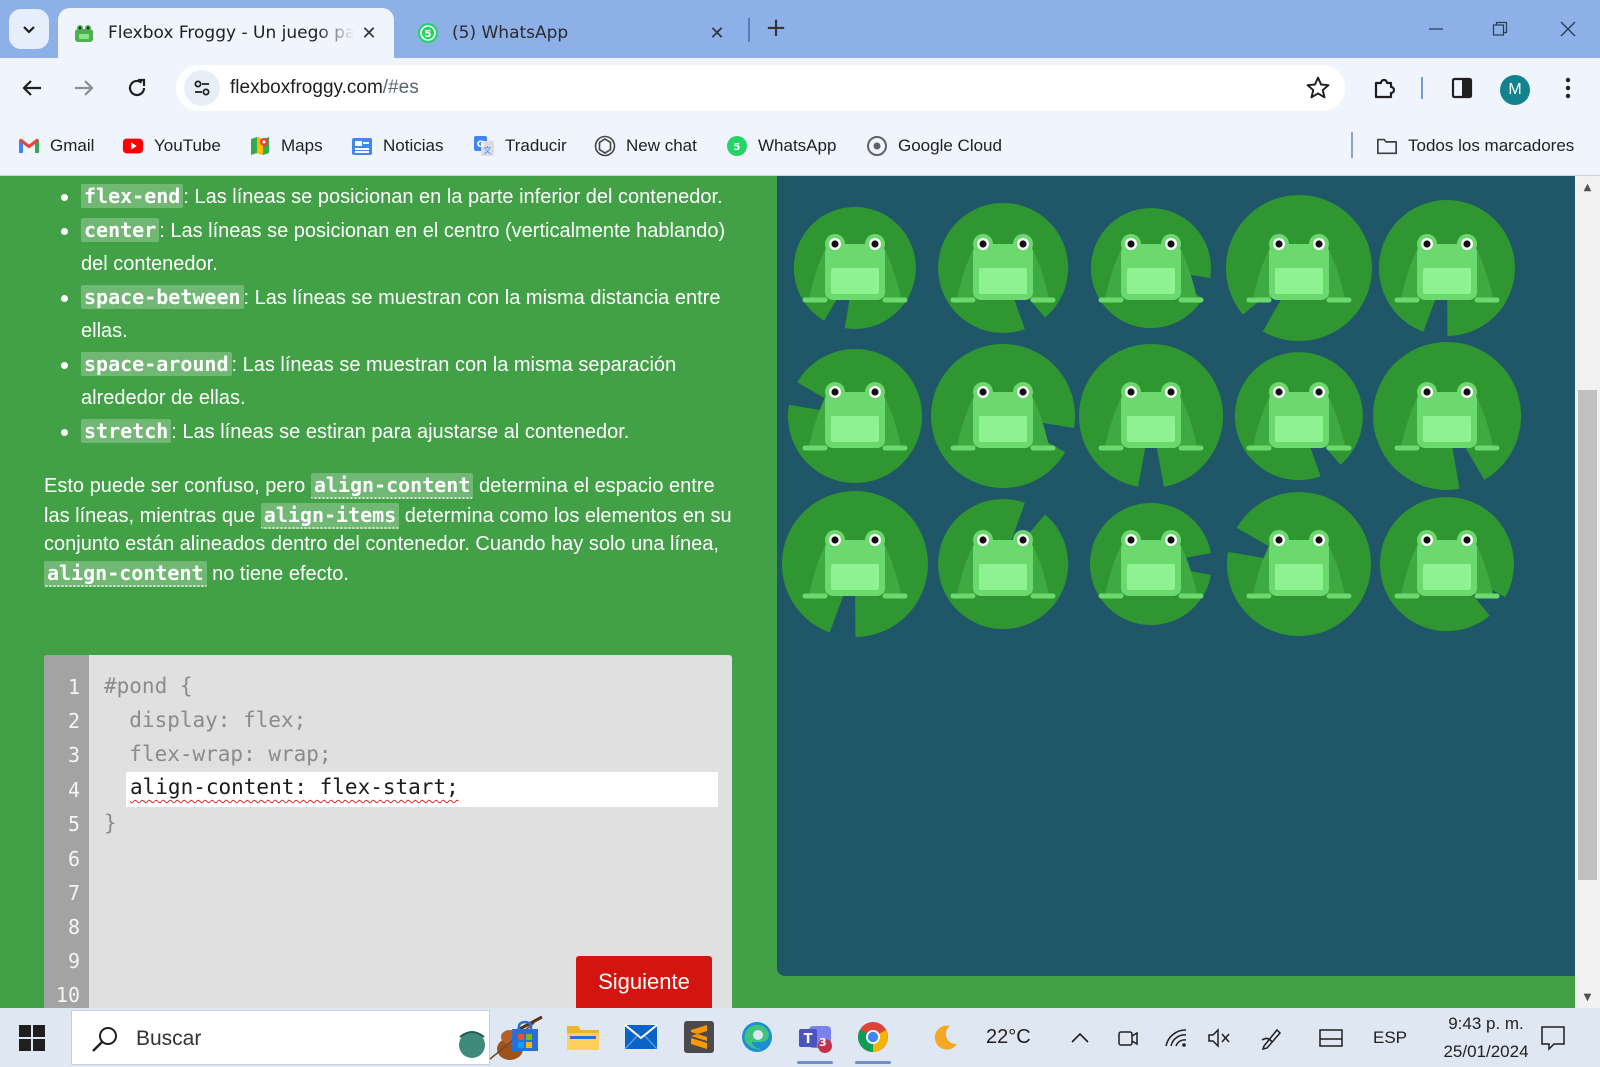 Image resolution: width=1600 pixels, height=1067 pixels. I want to click on chrome-app, so click(873, 1040).